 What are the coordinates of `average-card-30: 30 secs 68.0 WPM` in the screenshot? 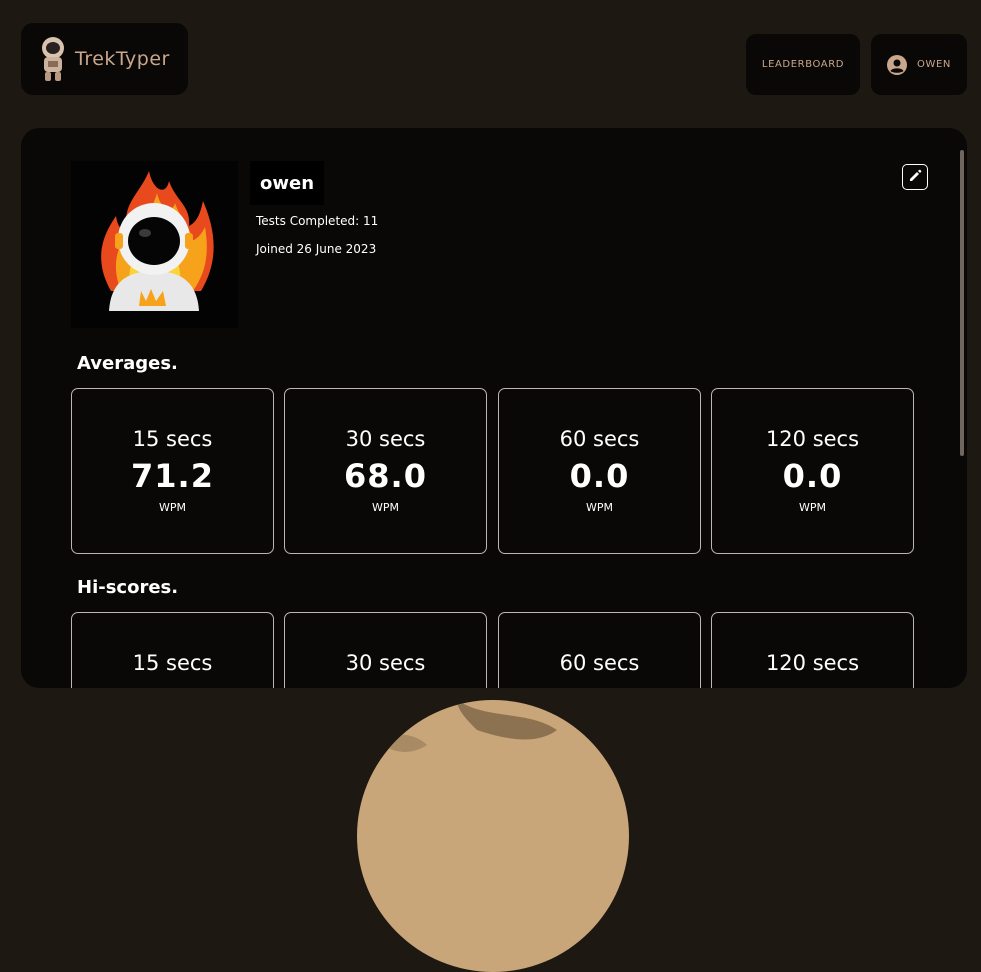 It's located at (385, 471).